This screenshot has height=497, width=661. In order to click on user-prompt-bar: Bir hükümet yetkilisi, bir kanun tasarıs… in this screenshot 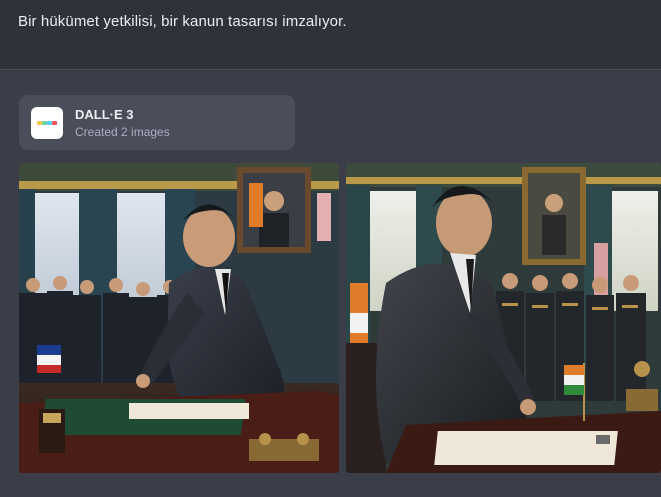, I will do `click(330, 35)`.